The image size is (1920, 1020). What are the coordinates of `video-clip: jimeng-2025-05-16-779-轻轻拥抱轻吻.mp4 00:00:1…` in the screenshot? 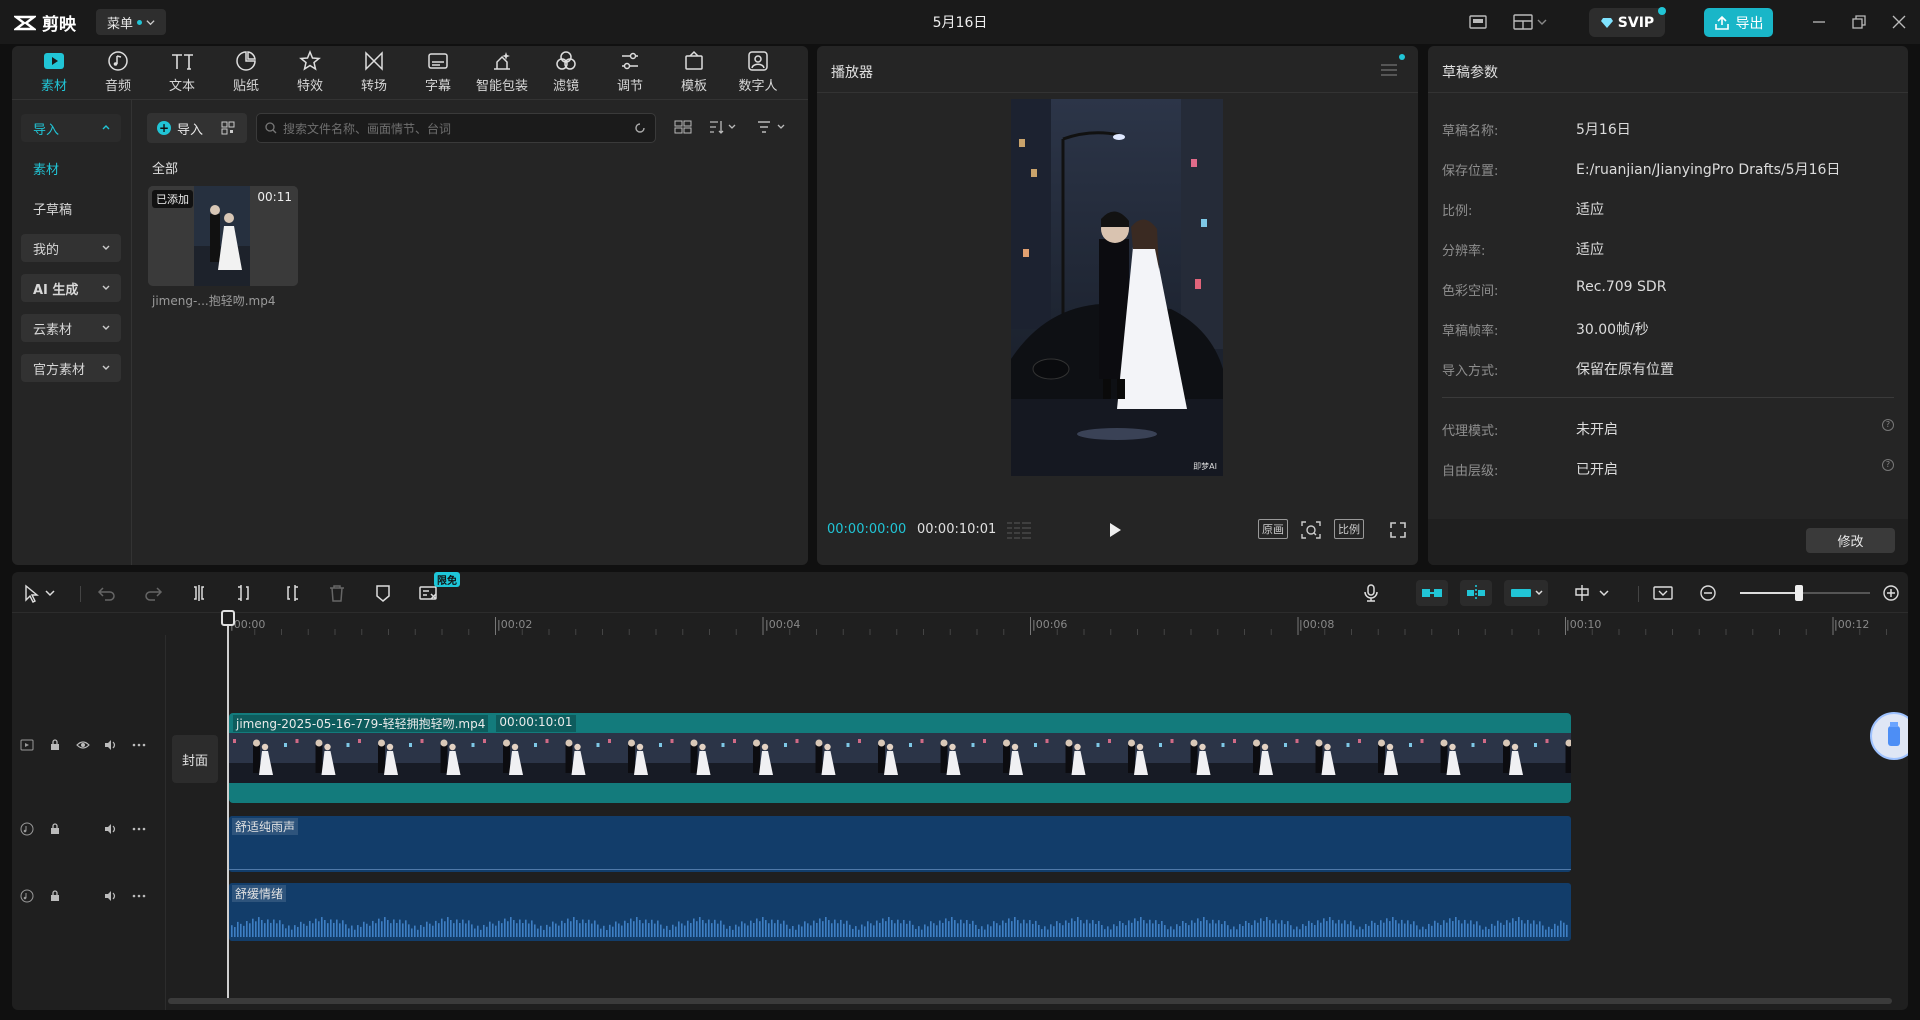 It's located at (900, 758).